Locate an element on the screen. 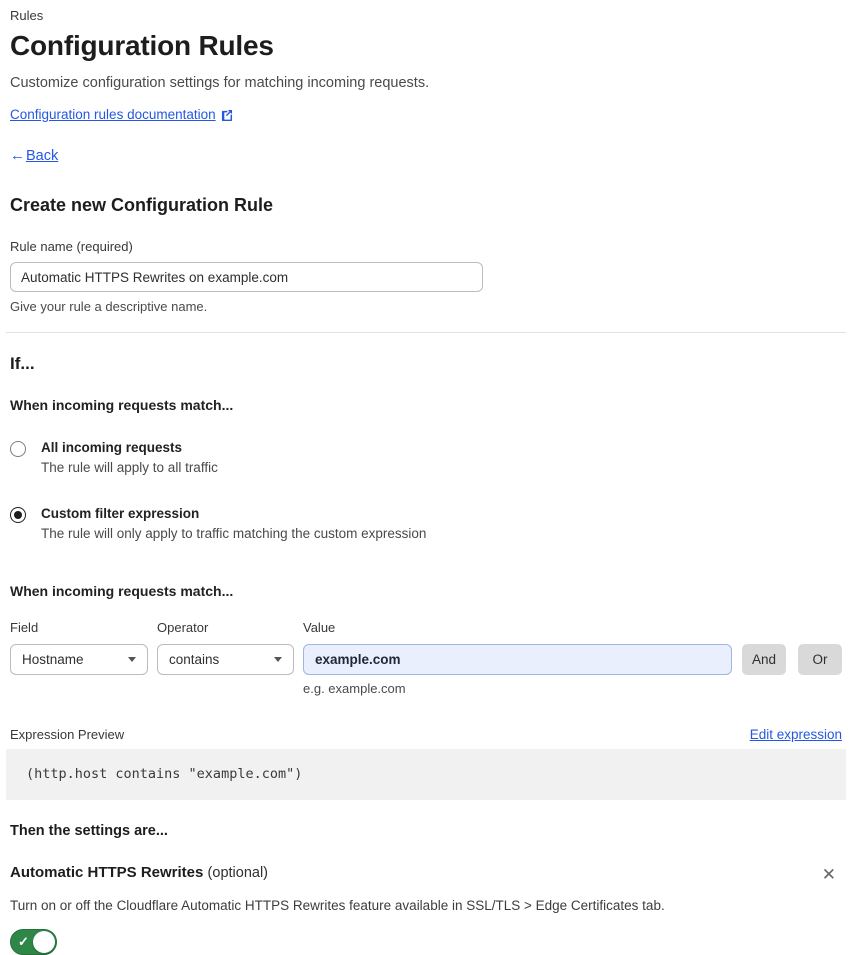  back-arrow-icon: ← is located at coordinates (17, 155).